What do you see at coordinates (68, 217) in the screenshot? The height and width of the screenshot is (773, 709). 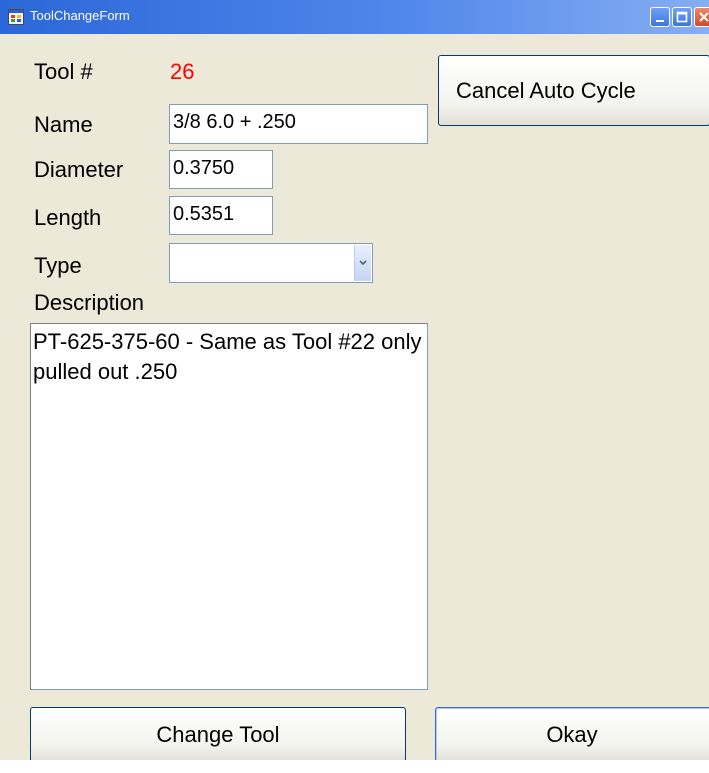 I see `length-label: Length` at bounding box center [68, 217].